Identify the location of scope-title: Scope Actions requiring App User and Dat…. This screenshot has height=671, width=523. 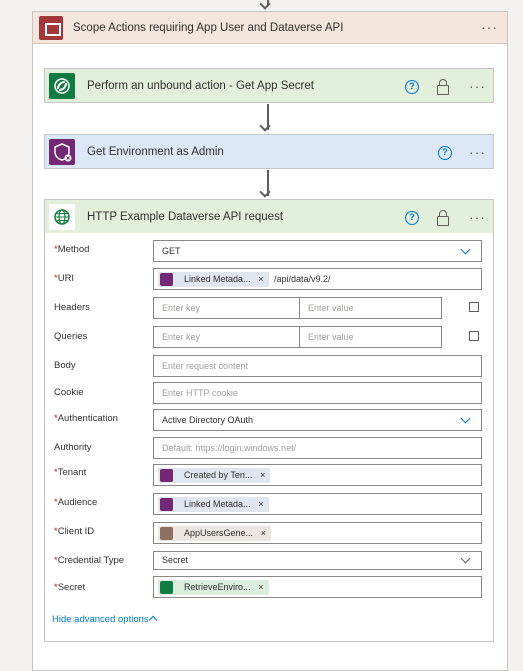
(208, 28).